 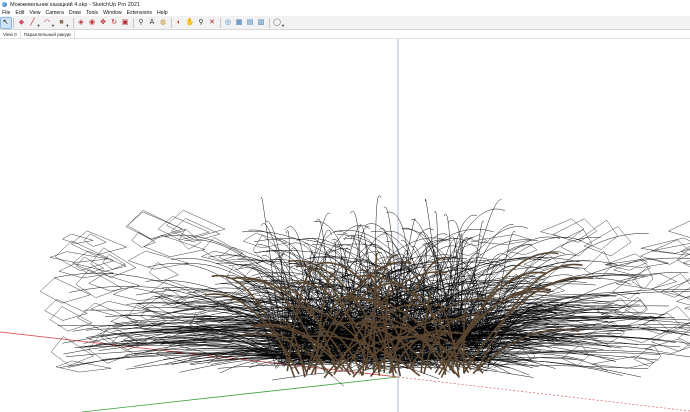 I want to click on menu-draw: Draw, so click(x=75, y=13).